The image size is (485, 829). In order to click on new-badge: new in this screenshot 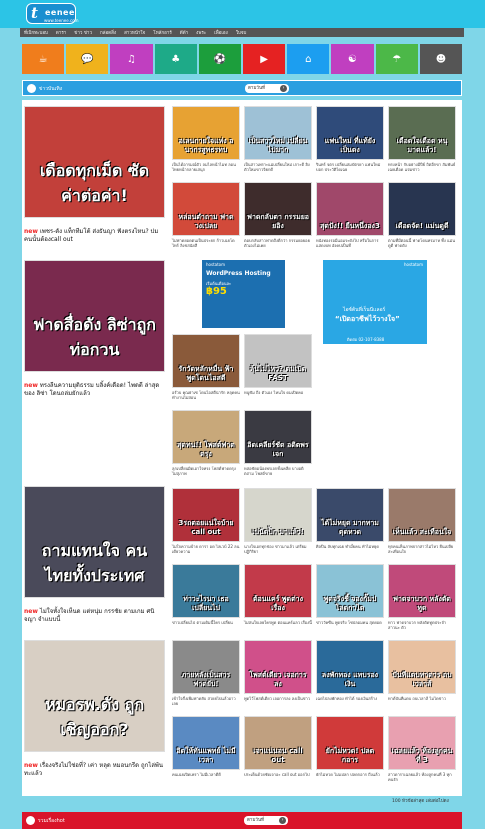, I will do `click(31, 385)`.